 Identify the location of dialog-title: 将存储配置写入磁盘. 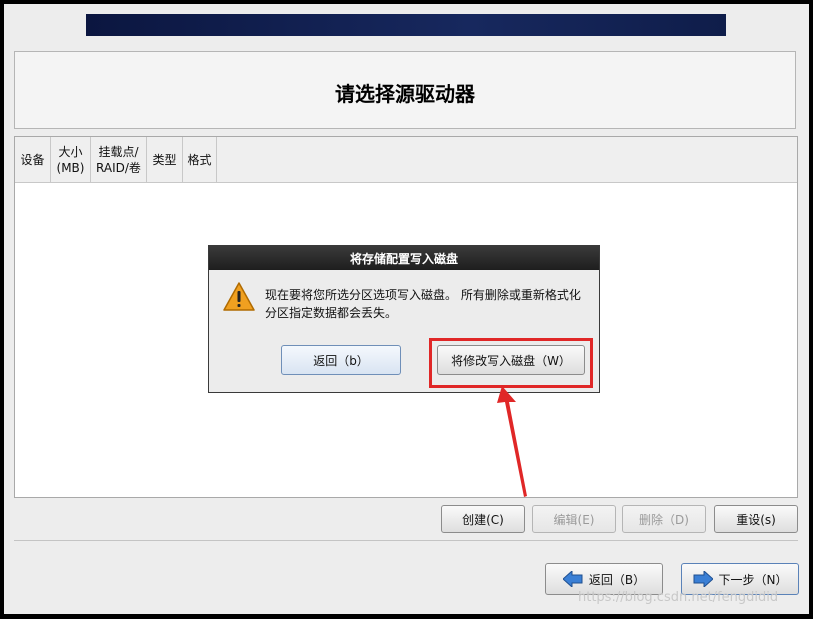
(404, 258).